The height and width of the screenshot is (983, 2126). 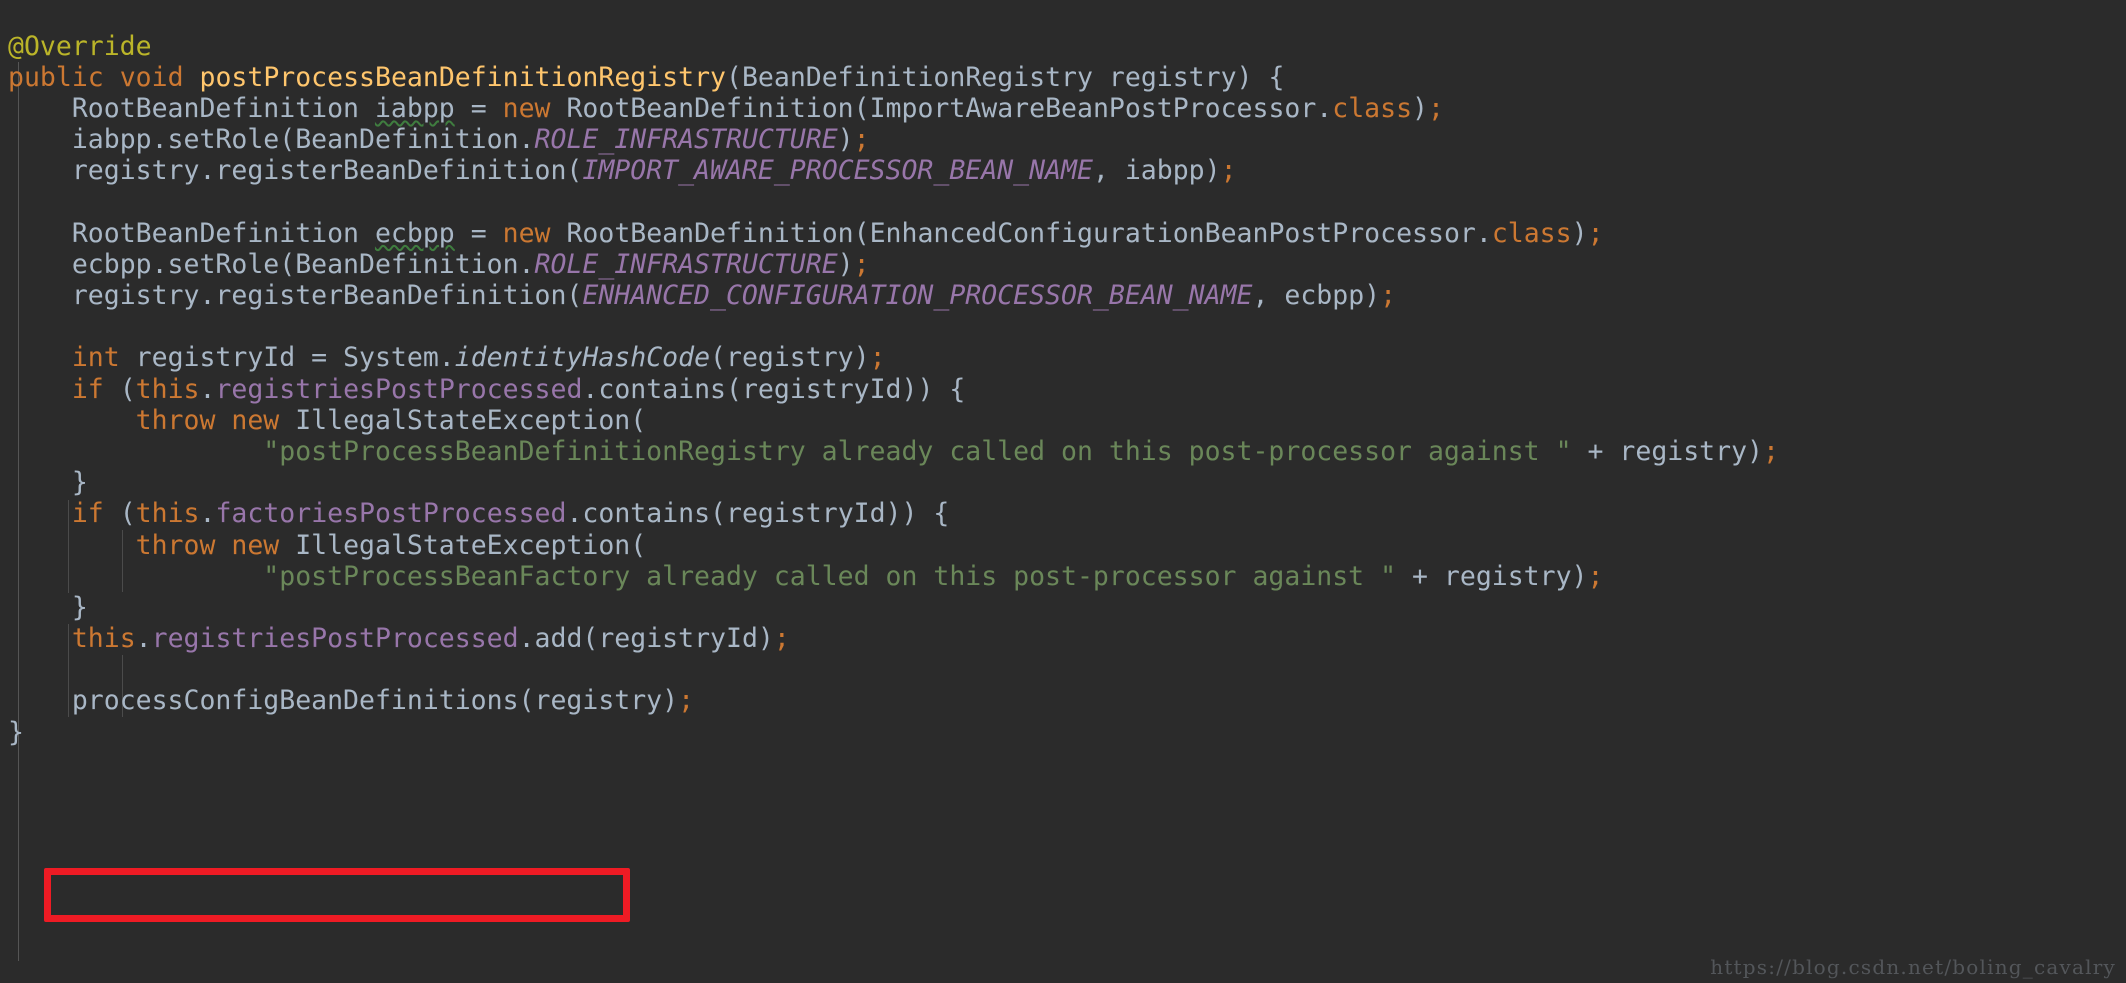 What do you see at coordinates (337, 895) in the screenshot?
I see `red-highlight-rectangle` at bounding box center [337, 895].